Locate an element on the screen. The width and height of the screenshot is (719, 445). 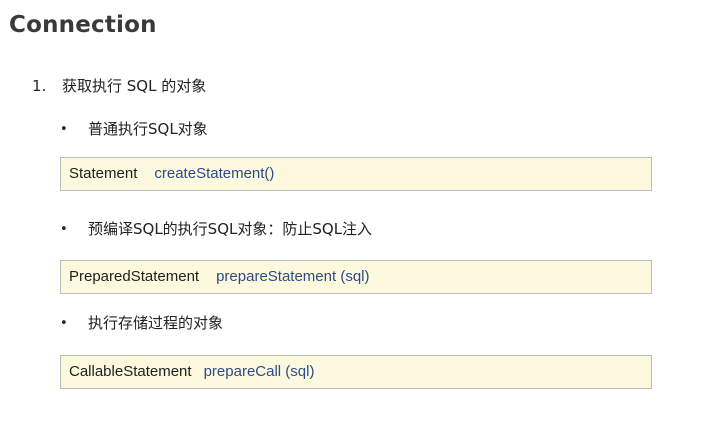
code-type: Statement is located at coordinates (103, 173).